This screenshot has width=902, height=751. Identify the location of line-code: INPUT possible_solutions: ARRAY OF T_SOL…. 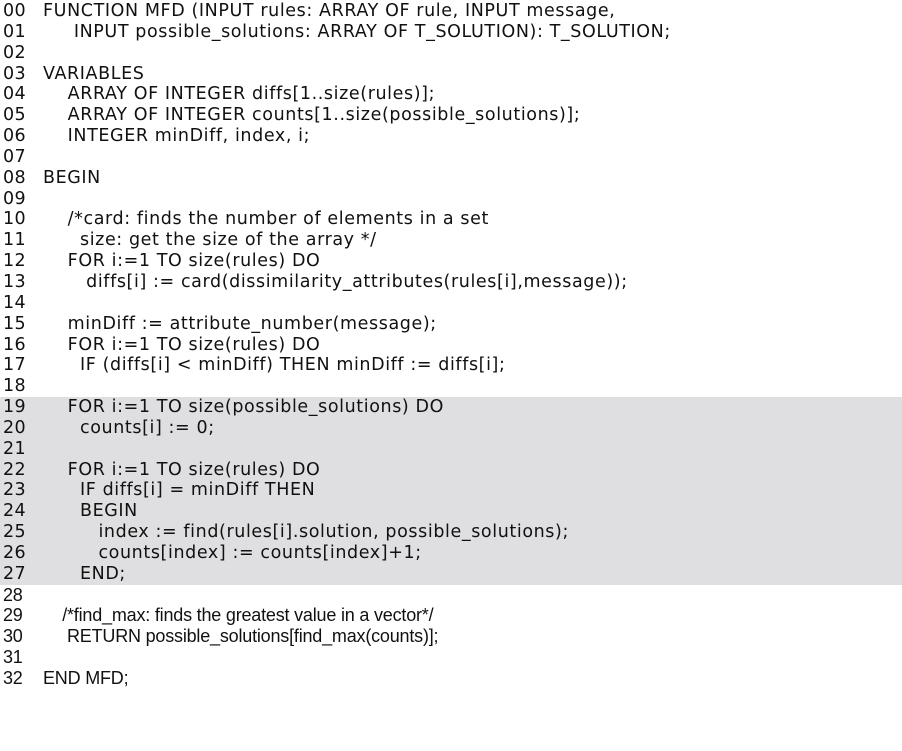
(357, 31).